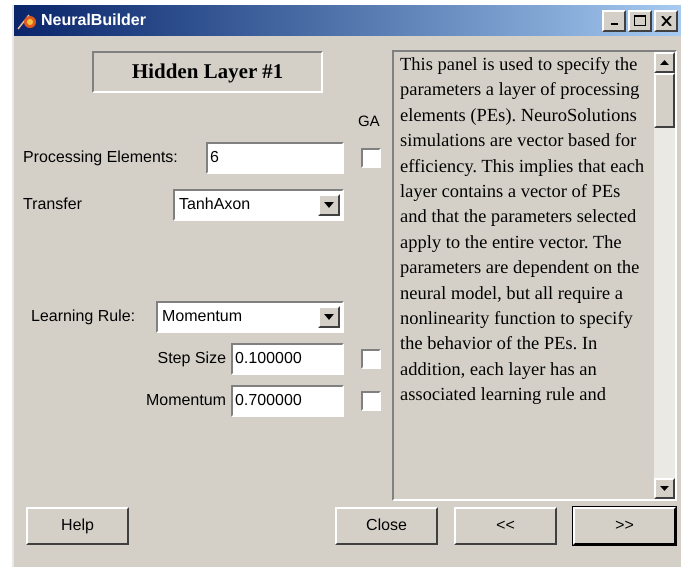 Image resolution: width=686 pixels, height=571 pixels. Describe the element at coordinates (100, 157) in the screenshot. I see `field-label: Processing Elements:` at that location.